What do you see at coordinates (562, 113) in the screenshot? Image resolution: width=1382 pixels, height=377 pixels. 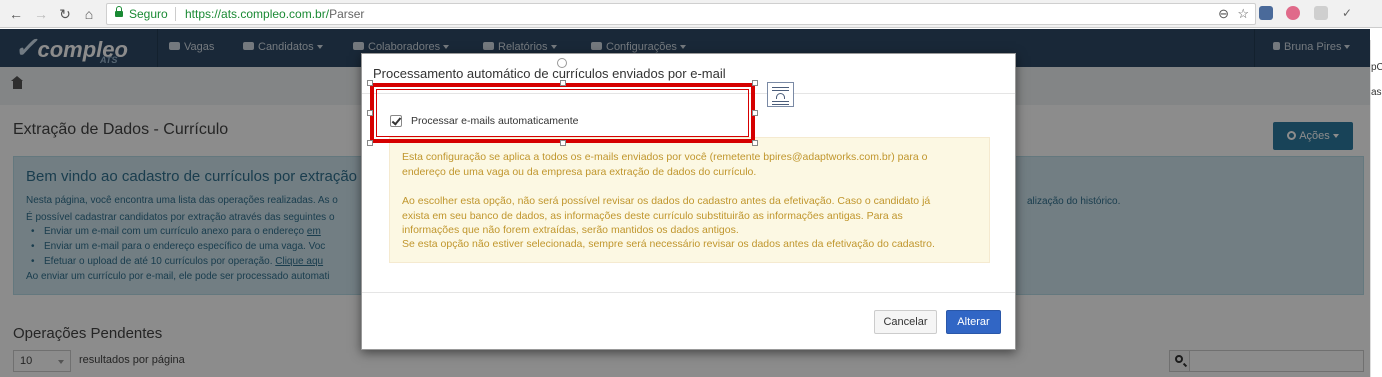 I see `annotation-highlight-box` at bounding box center [562, 113].